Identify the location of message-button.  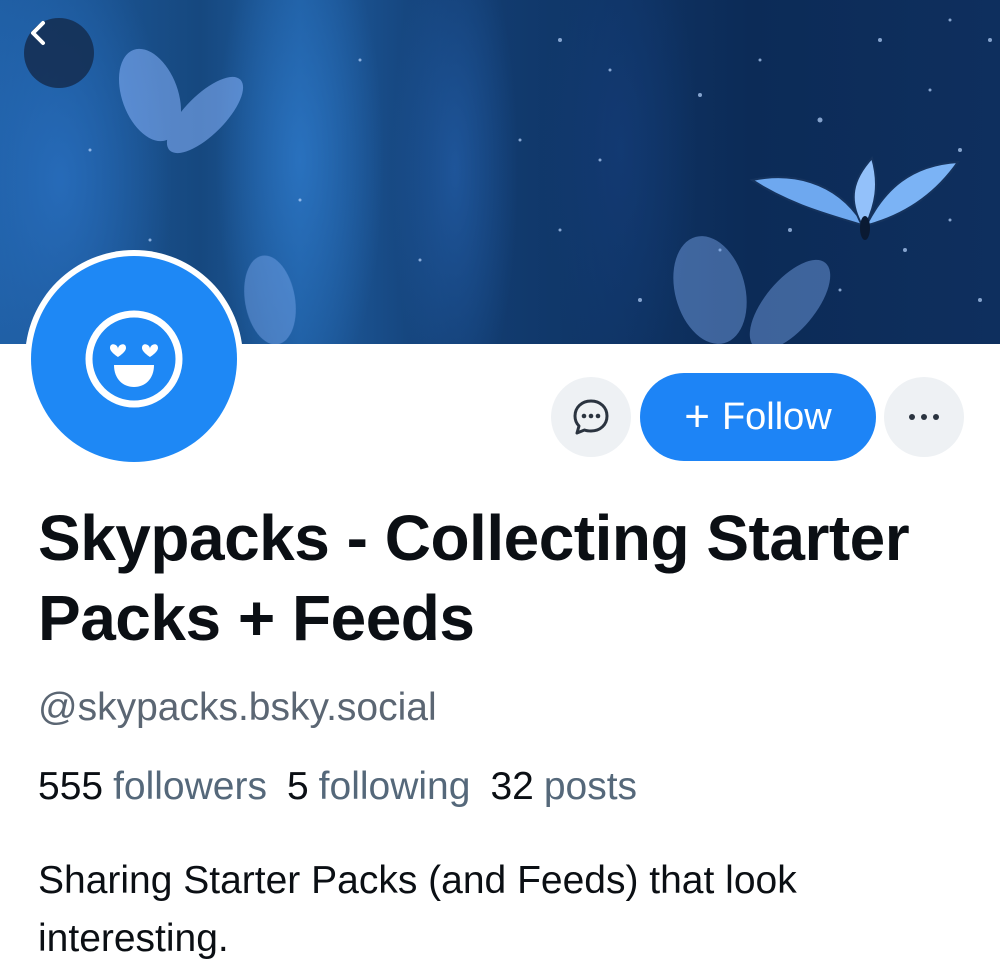
(591, 417).